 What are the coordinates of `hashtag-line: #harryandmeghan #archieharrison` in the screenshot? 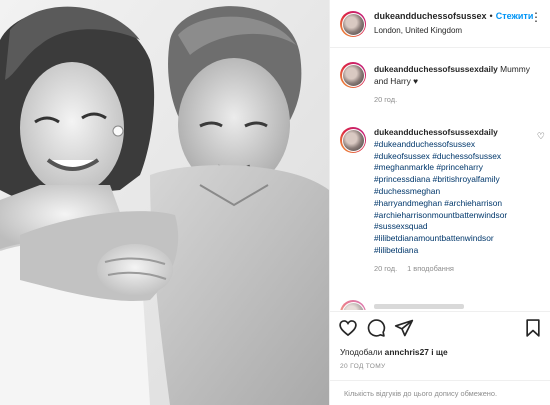 It's located at (459, 204).